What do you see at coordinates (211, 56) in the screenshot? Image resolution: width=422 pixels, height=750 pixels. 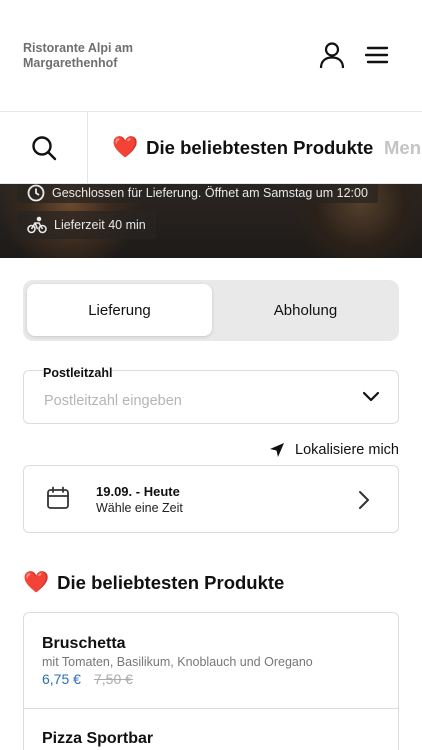 I see `app-header: Ristorante Alpi am Margarethenhof` at bounding box center [211, 56].